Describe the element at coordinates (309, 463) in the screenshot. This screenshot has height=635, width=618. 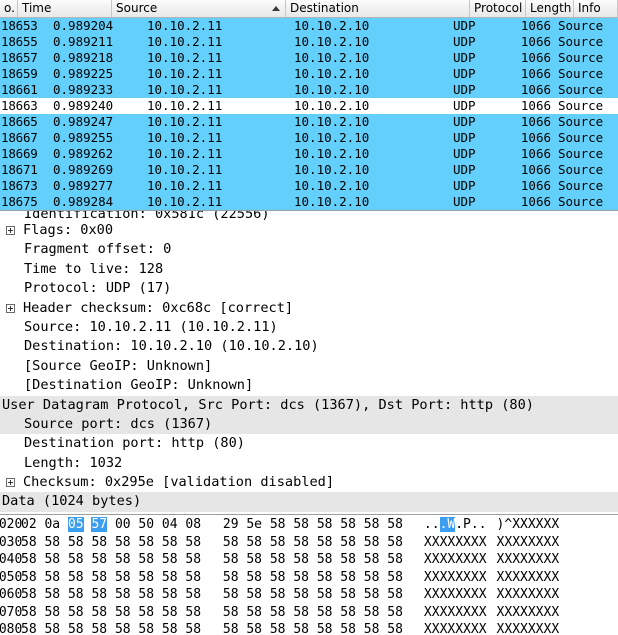
I see `detail-tree-item: Length: 1032` at that location.